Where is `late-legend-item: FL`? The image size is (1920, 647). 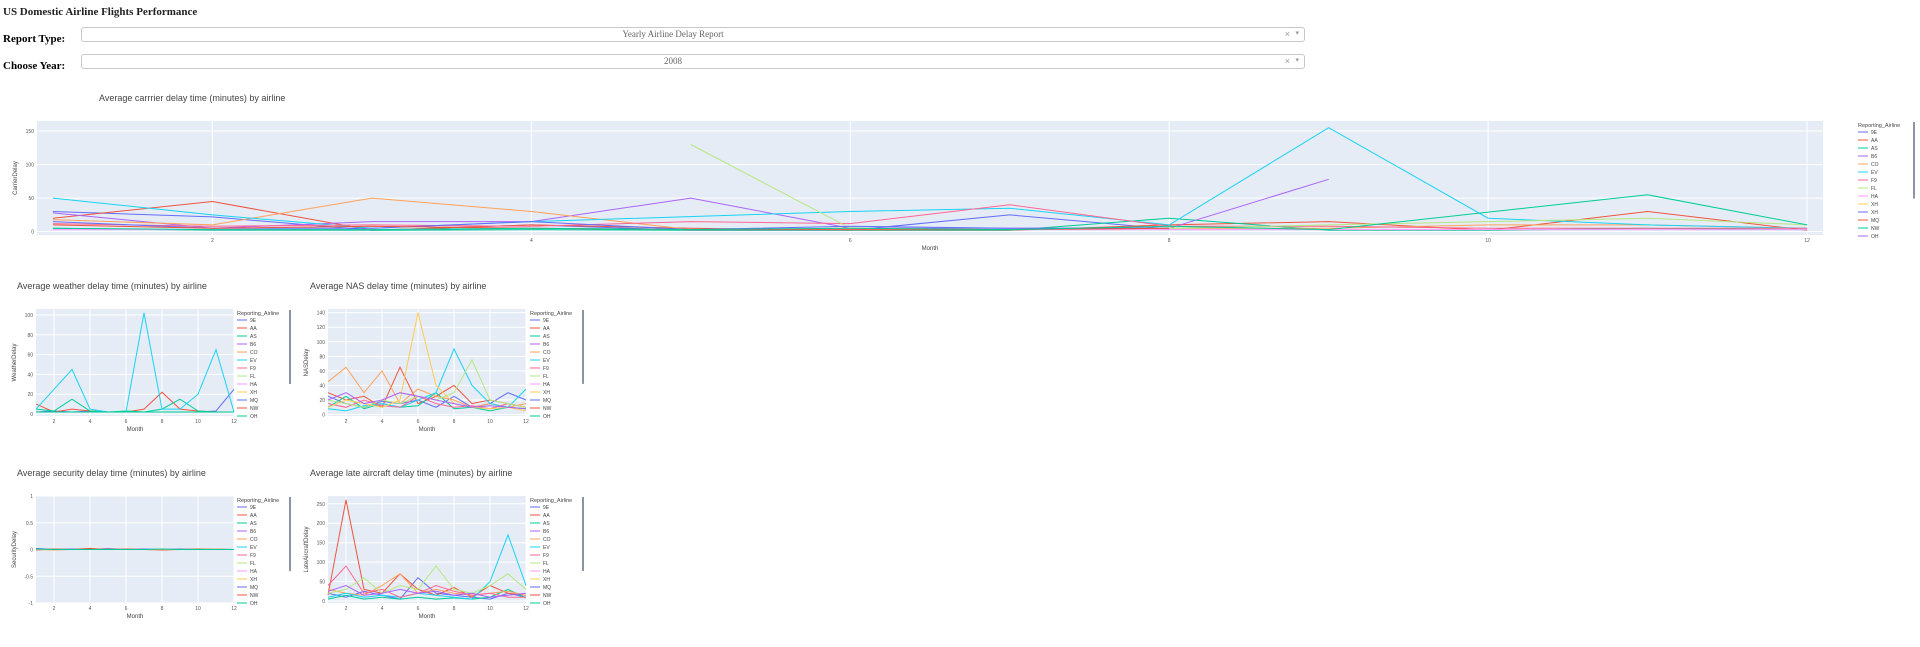
late-legend-item: FL is located at coordinates (546, 564).